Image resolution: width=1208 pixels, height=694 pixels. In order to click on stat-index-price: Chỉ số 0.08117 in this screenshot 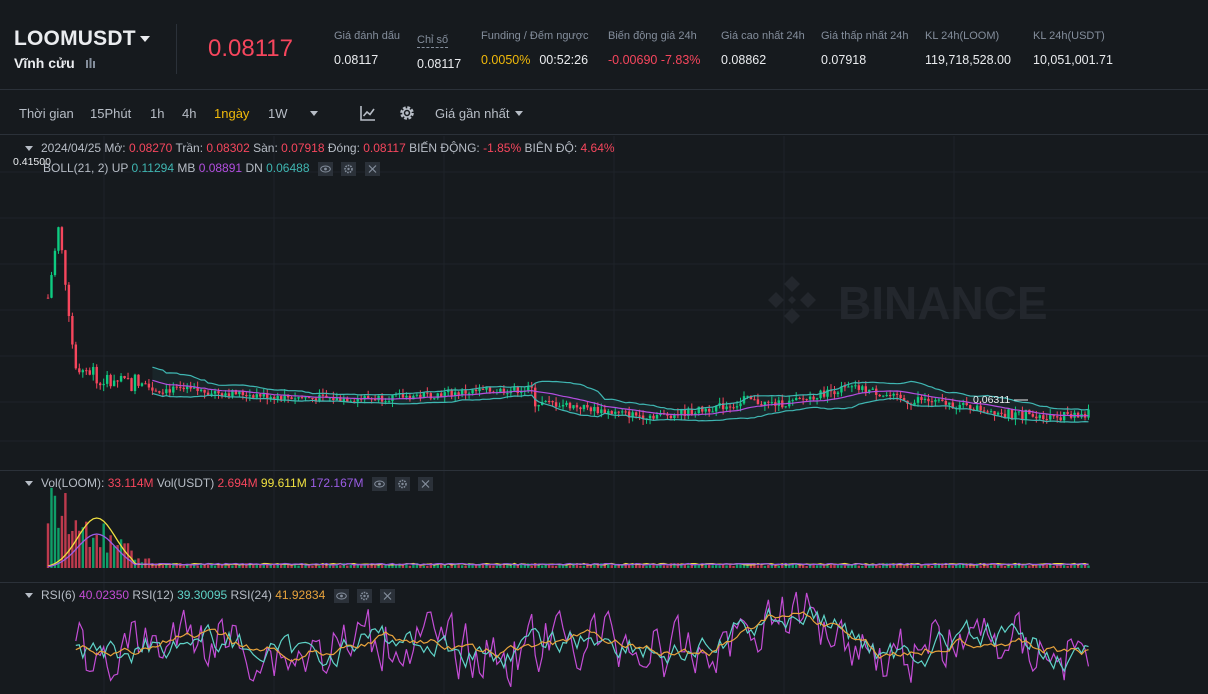, I will do `click(439, 50)`.